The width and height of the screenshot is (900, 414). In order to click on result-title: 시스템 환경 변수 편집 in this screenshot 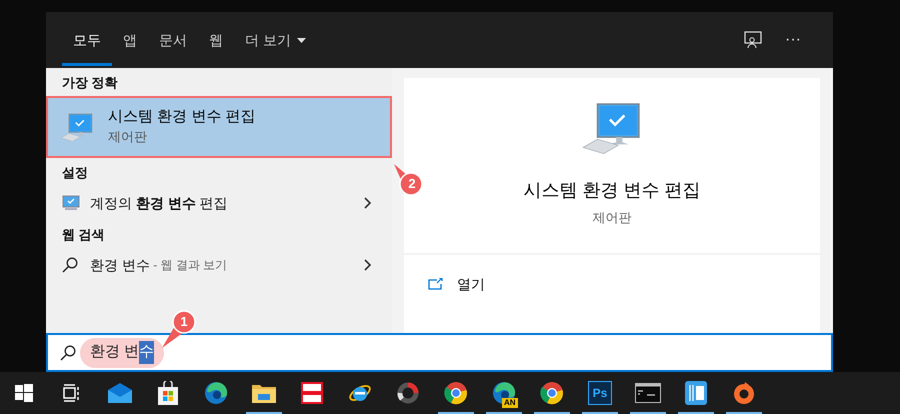, I will do `click(182, 117)`.